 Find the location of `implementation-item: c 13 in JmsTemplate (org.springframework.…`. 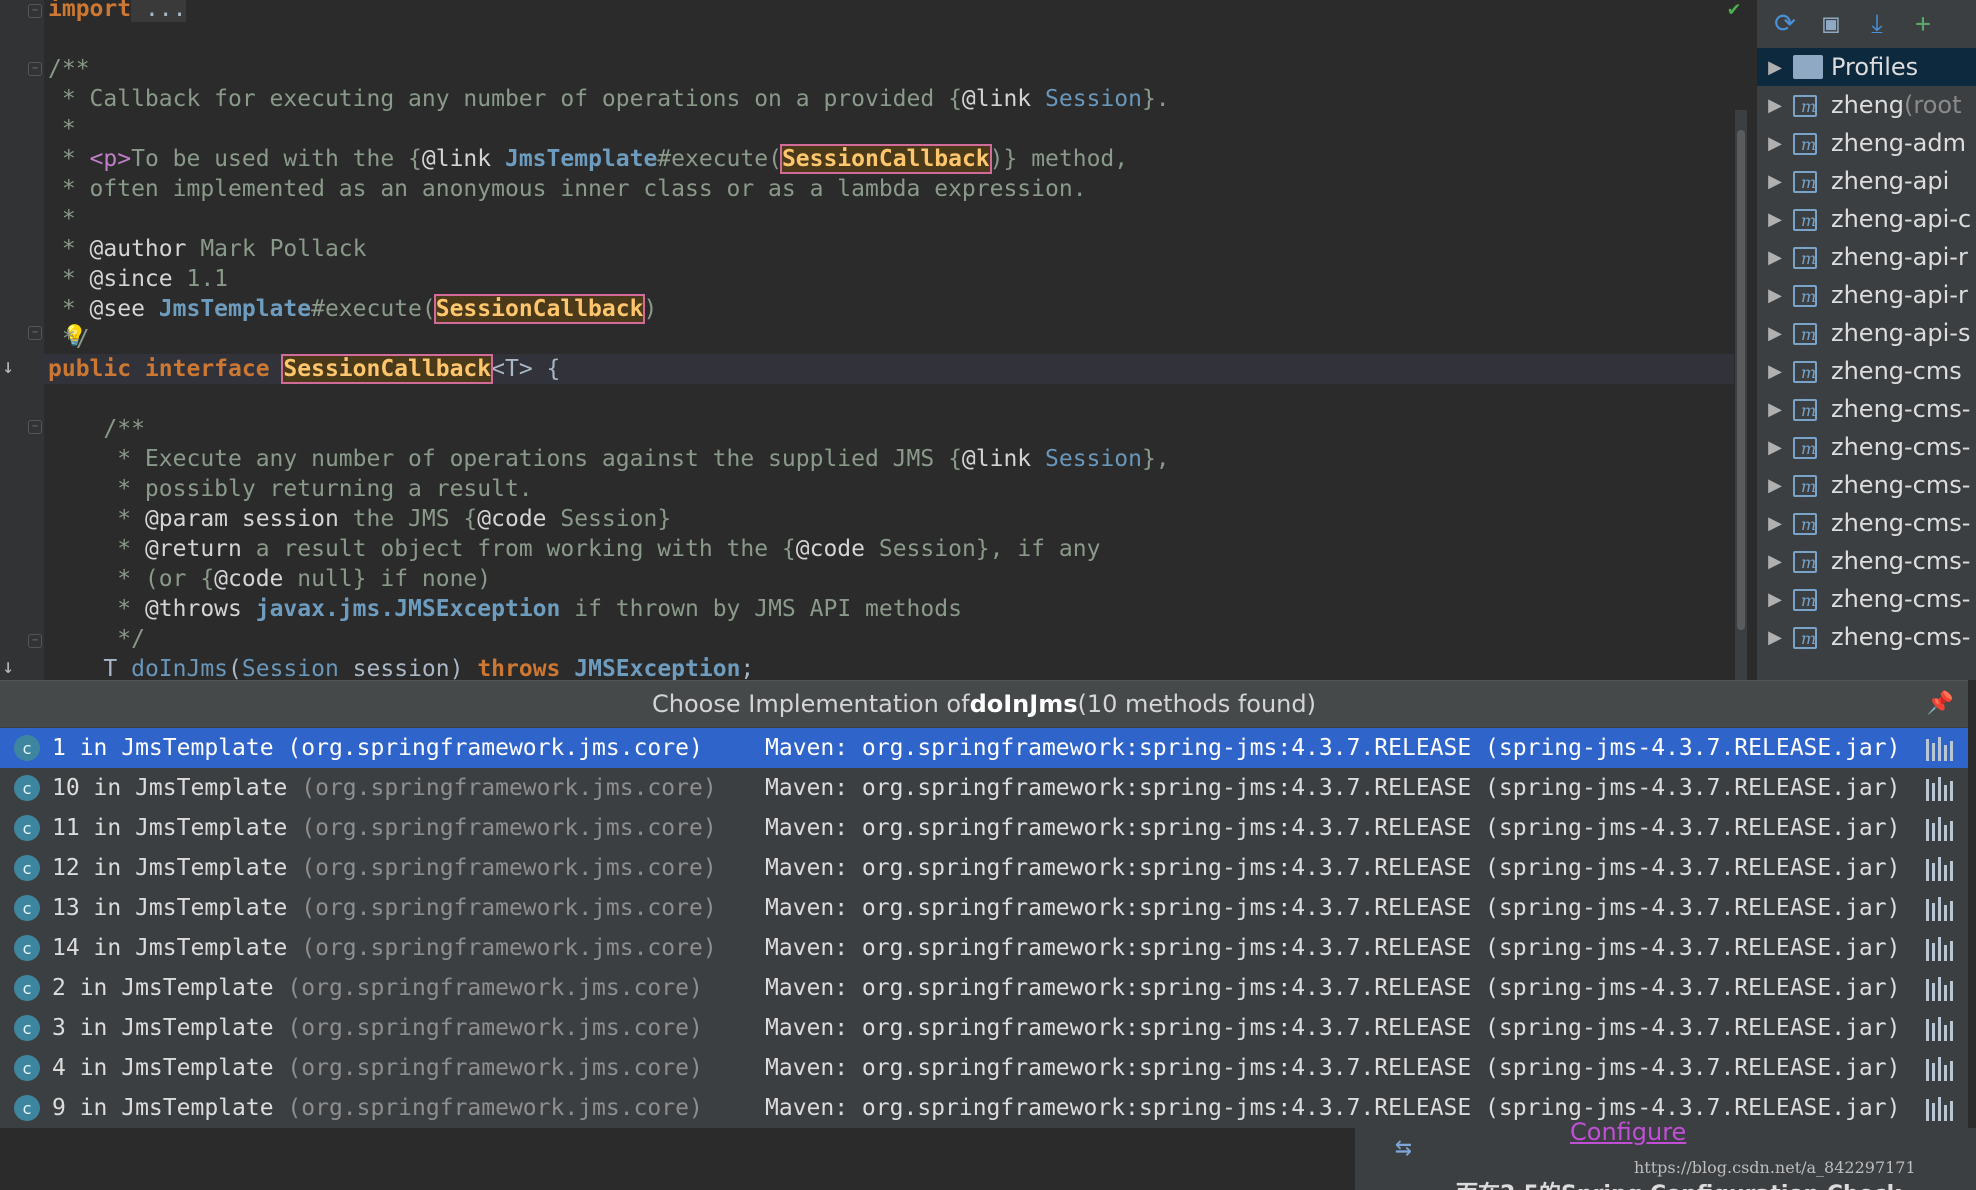

implementation-item: c 13 in JmsTemplate (org.springframework.… is located at coordinates (984, 908).